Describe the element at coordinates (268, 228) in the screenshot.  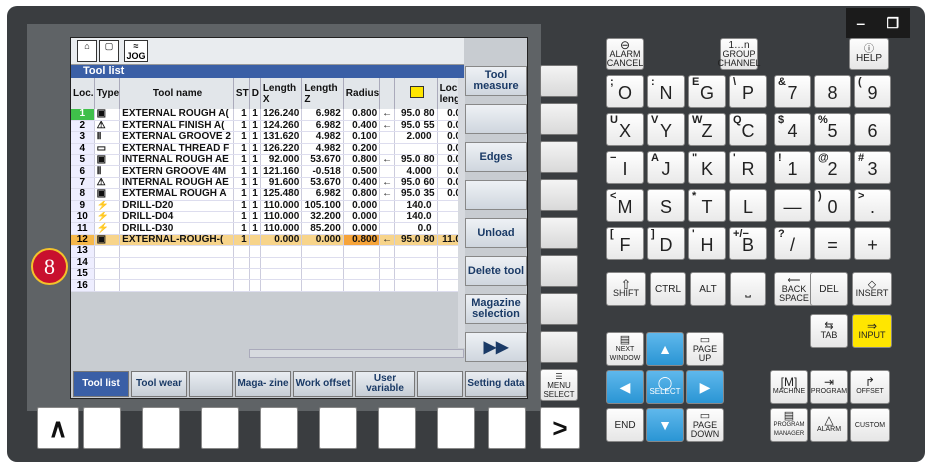
I see `table-row: 11 ⚡ DRILL-D30 1 1 110.000 85.200 0.000 0.0` at that location.